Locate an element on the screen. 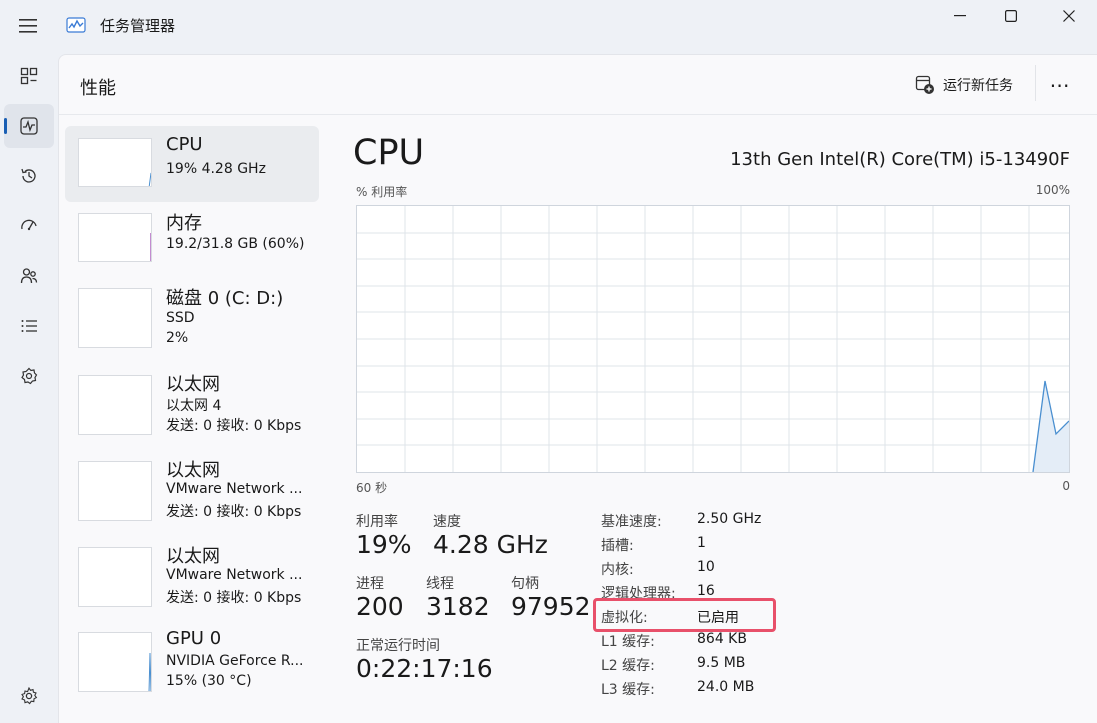 The image size is (1097, 723). uptime-value: 0:22:17:16 is located at coordinates (424, 668).